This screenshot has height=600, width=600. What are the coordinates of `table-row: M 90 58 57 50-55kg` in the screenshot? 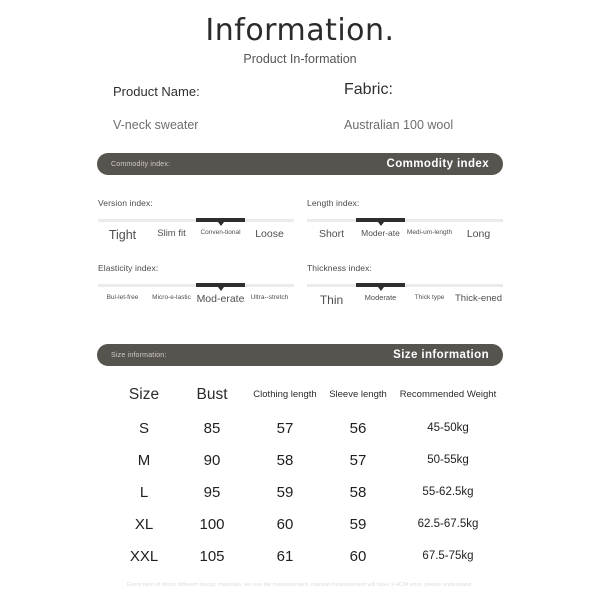 It's located at (307, 460).